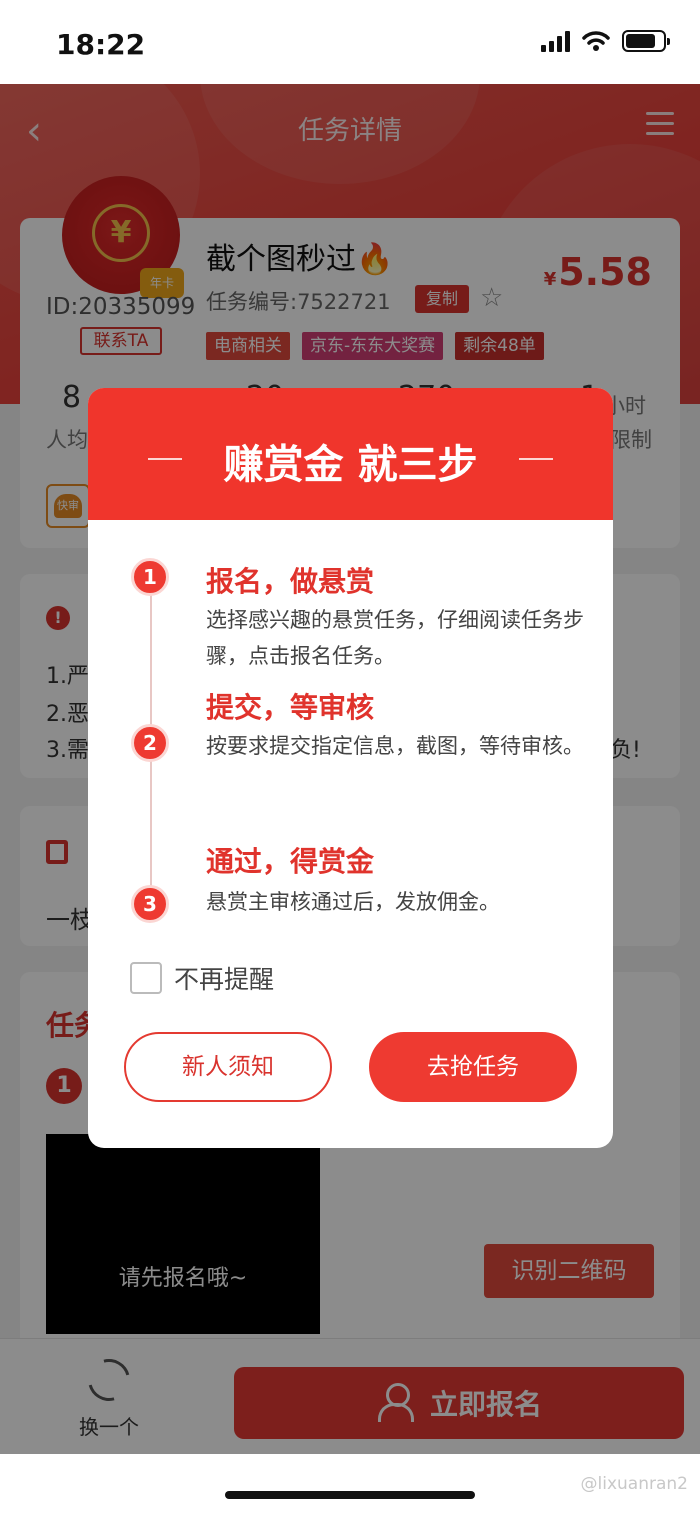  Describe the element at coordinates (228, 1067) in the screenshot. I see `newbie-guide-button: 新人须知` at that location.